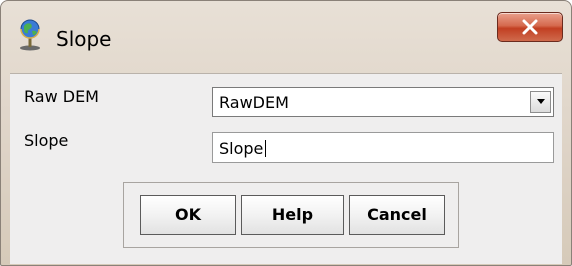 This screenshot has width=572, height=266. I want to click on raw-dem-label: Raw DEM, so click(61, 96).